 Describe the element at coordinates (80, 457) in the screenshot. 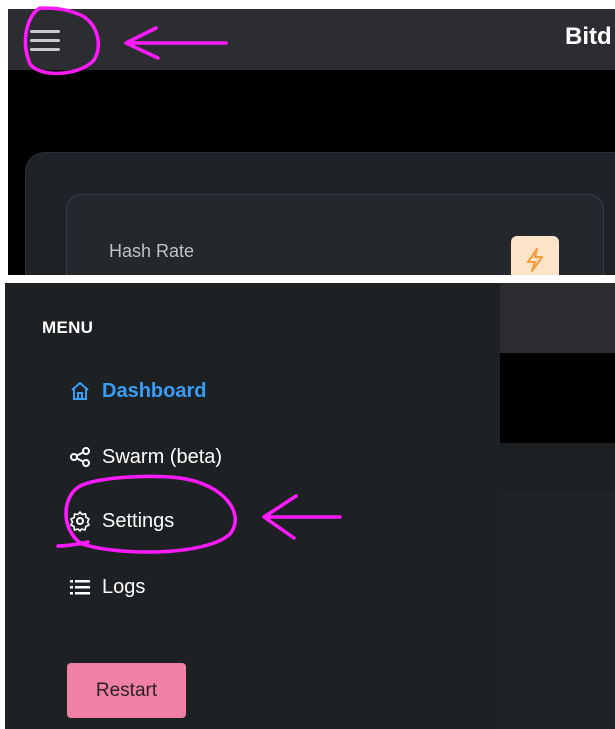

I see `share-icon` at that location.